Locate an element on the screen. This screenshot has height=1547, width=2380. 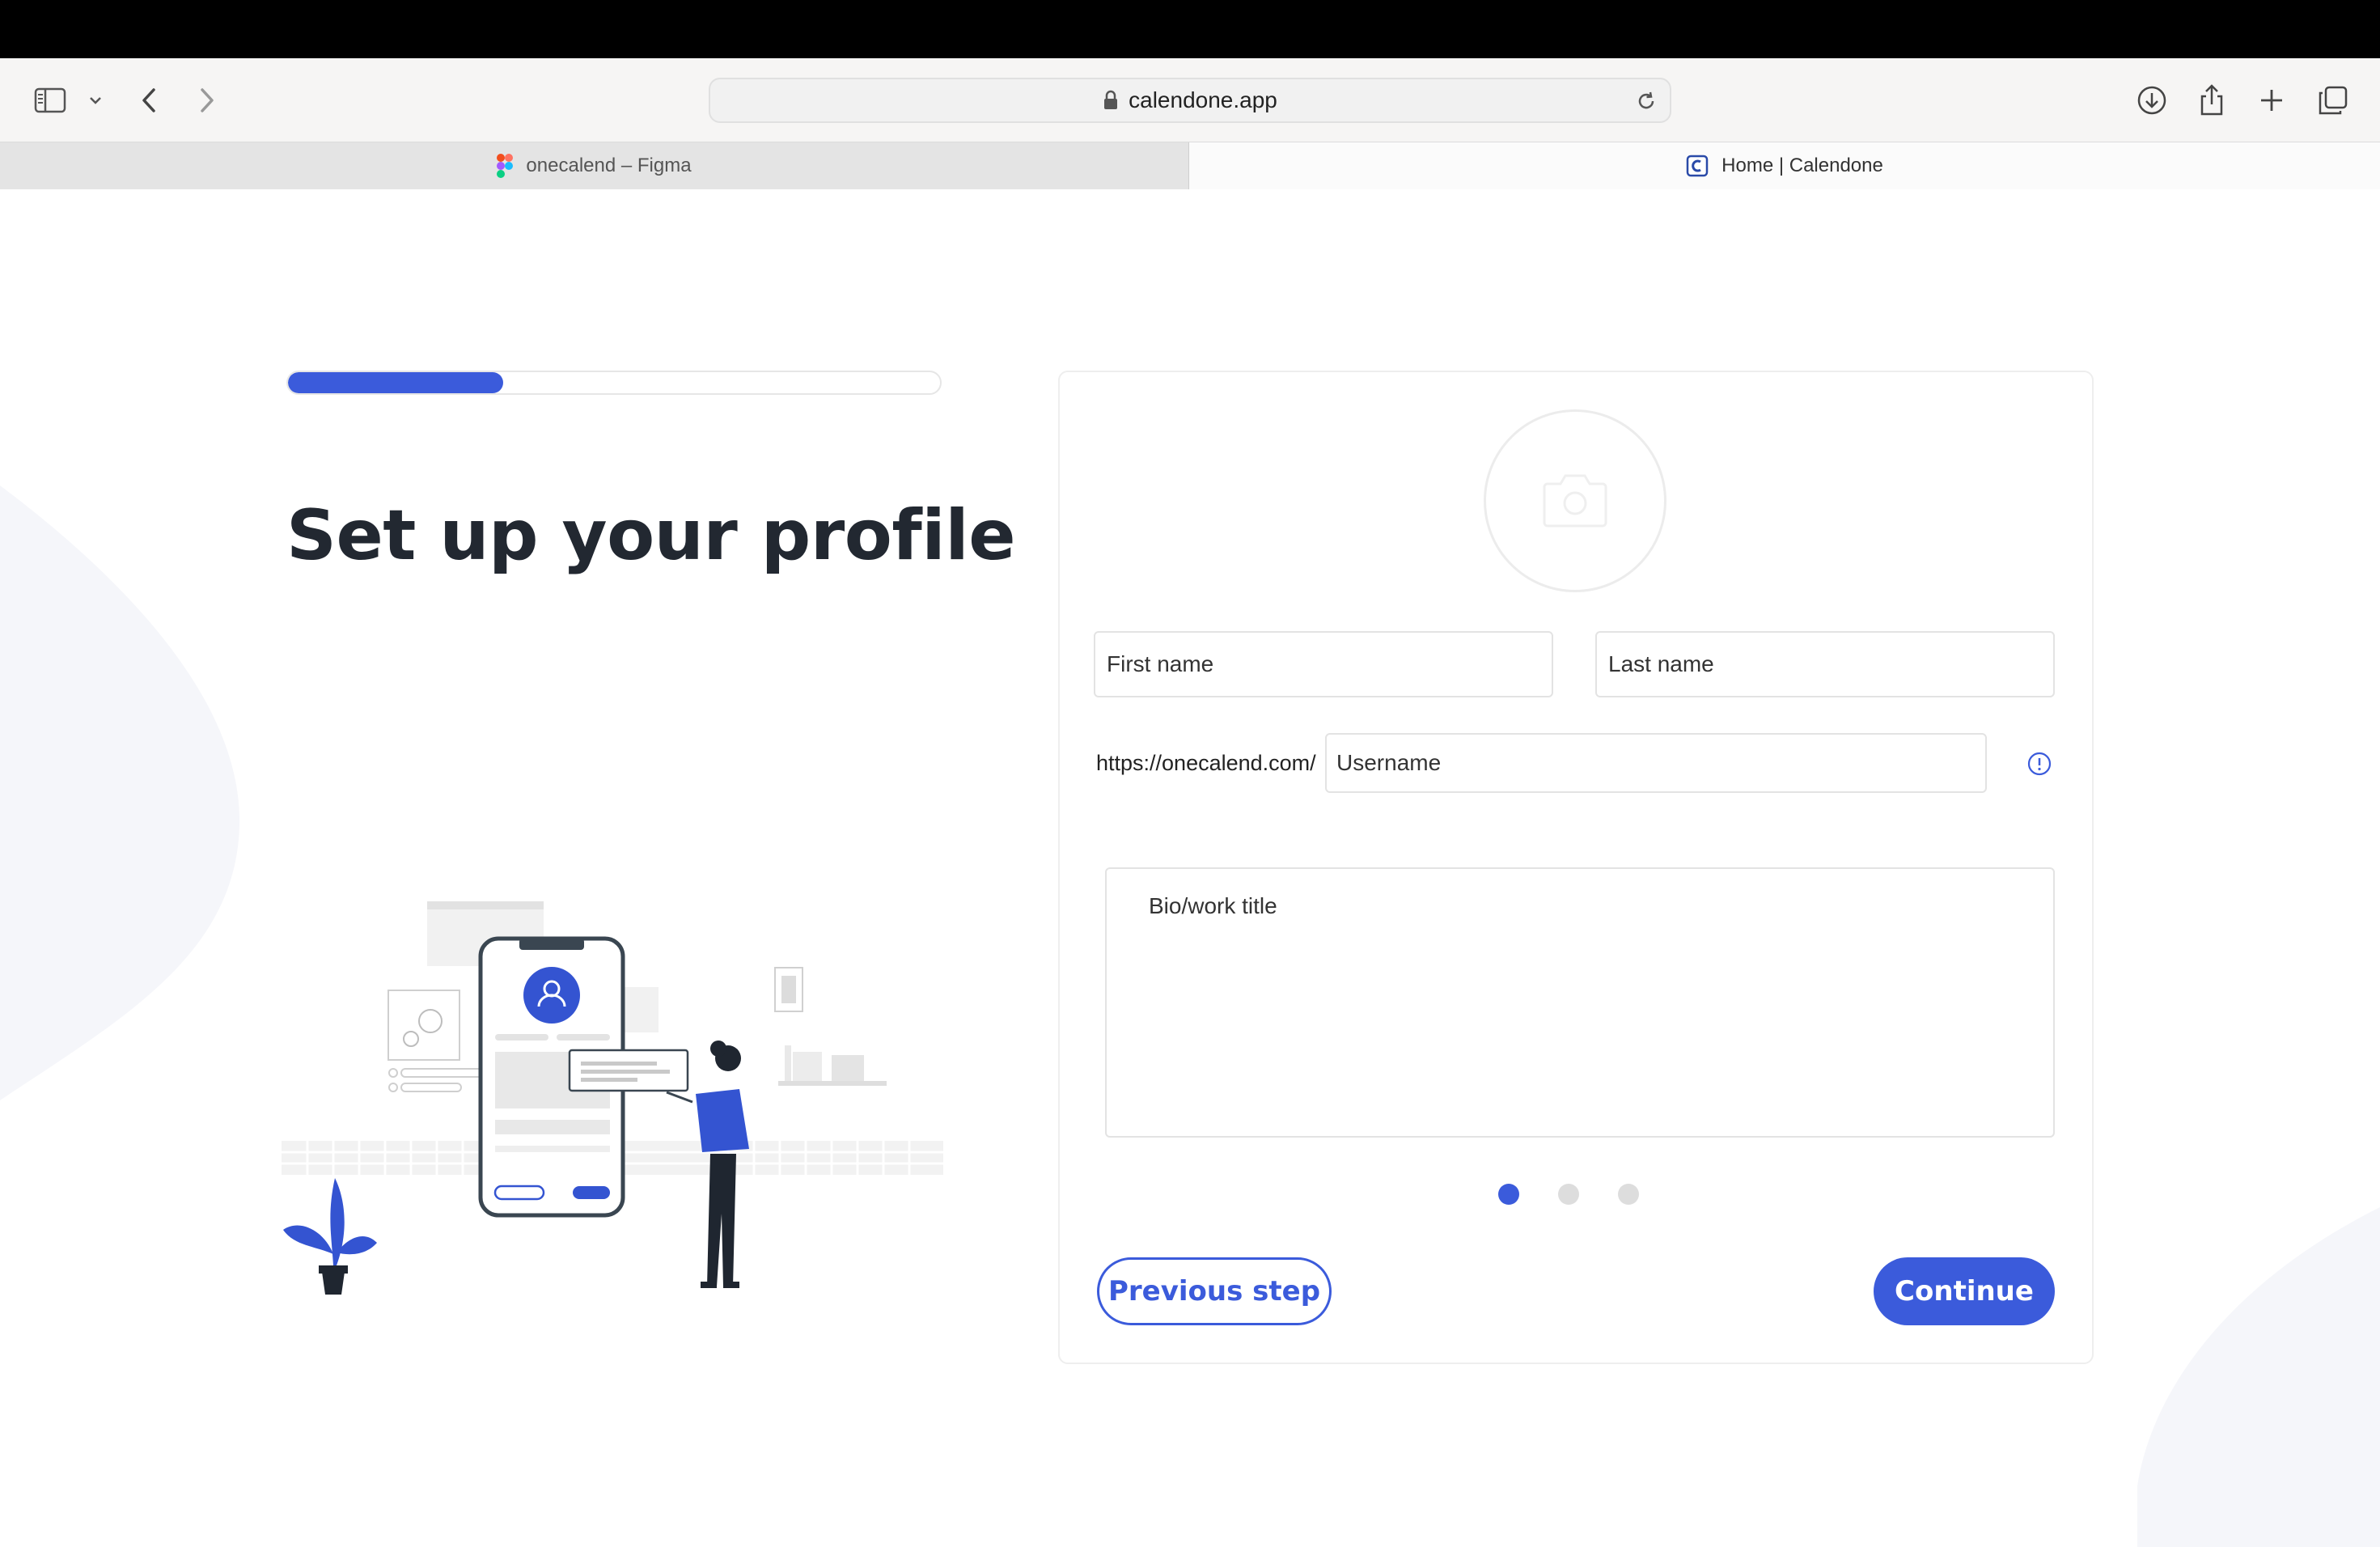
continue-button: Continue is located at coordinates (1965, 1291).